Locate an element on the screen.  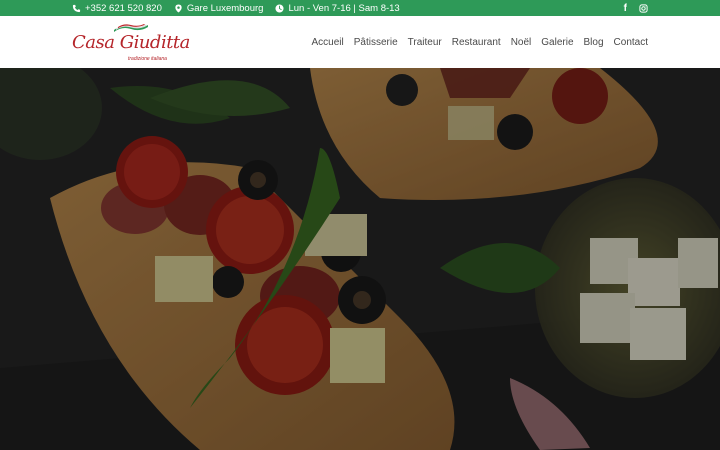
nav-patisserie: Pâtisserie is located at coordinates (376, 42).